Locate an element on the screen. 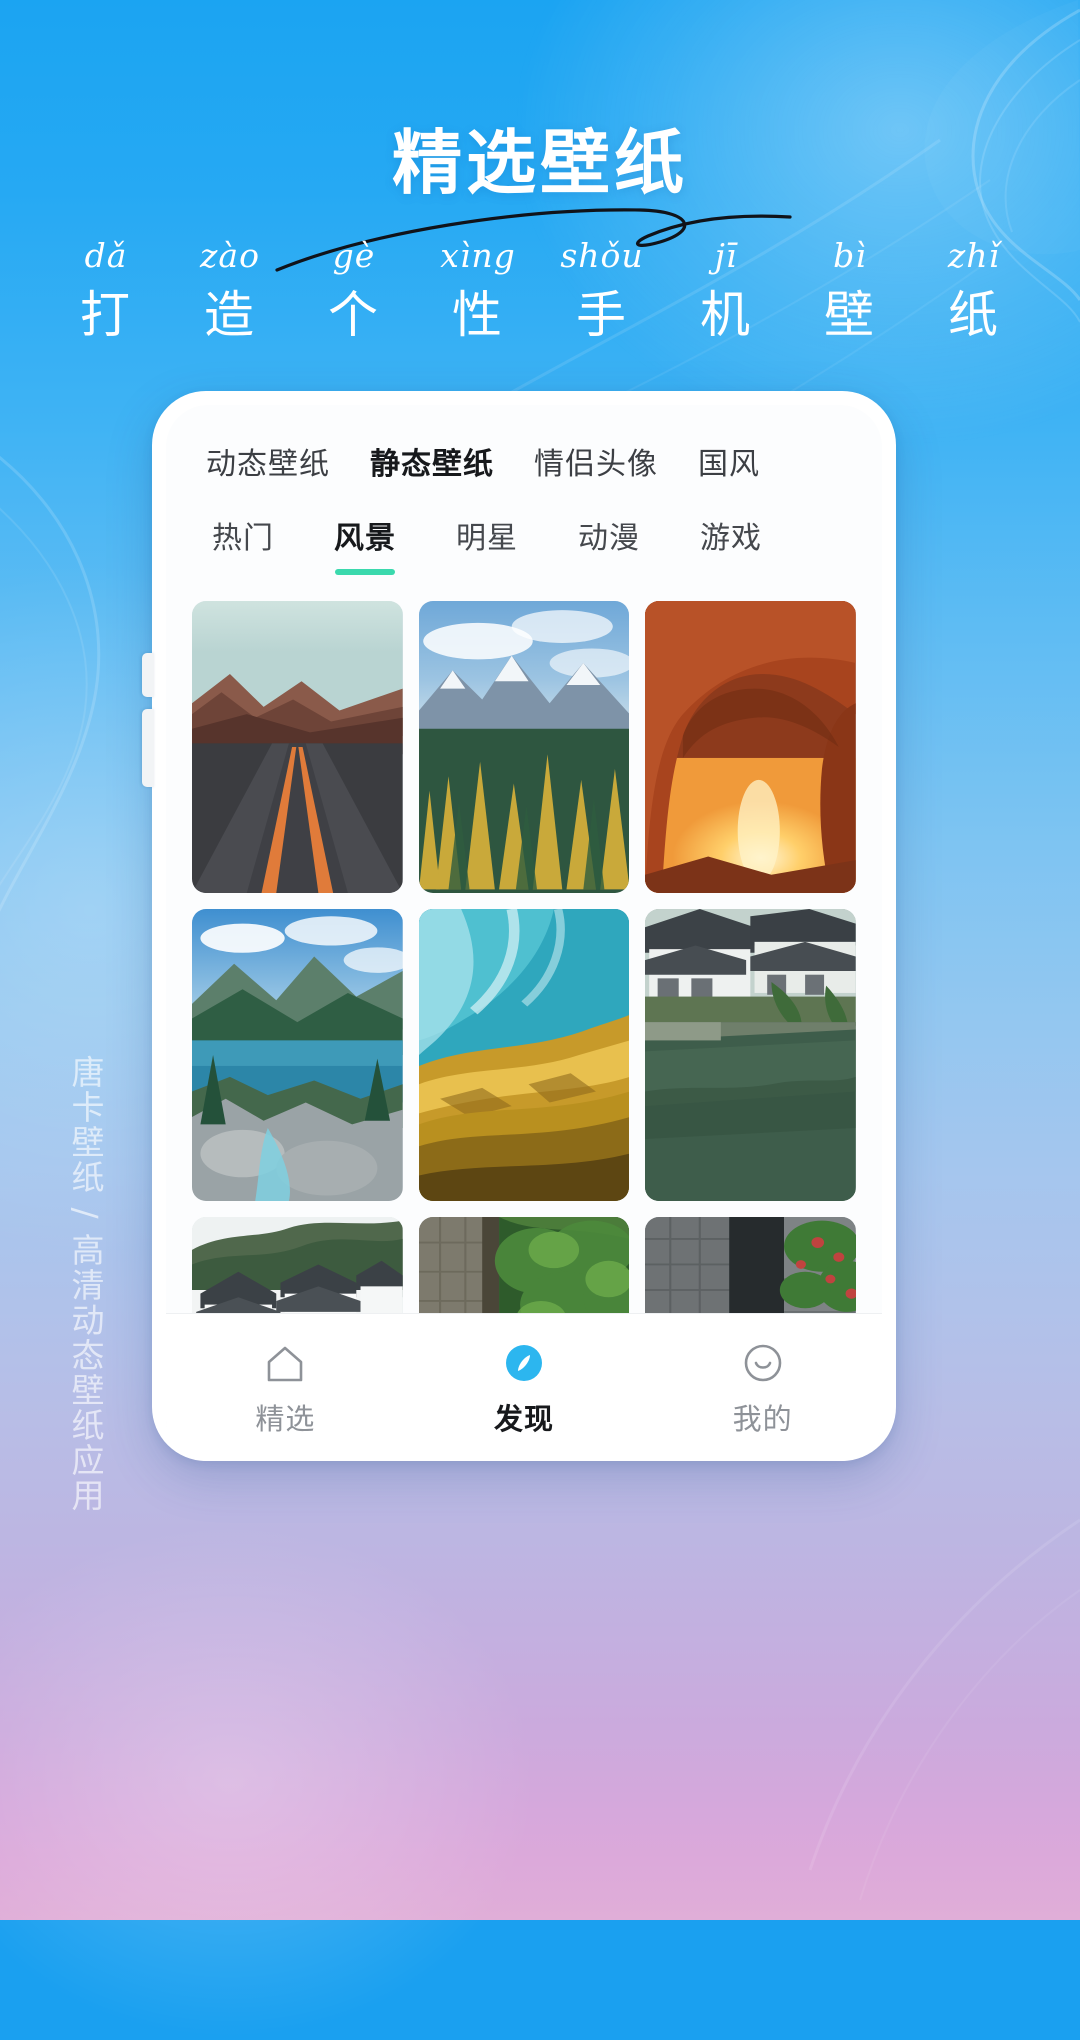  nav-label: 精选 is located at coordinates (285, 1420).